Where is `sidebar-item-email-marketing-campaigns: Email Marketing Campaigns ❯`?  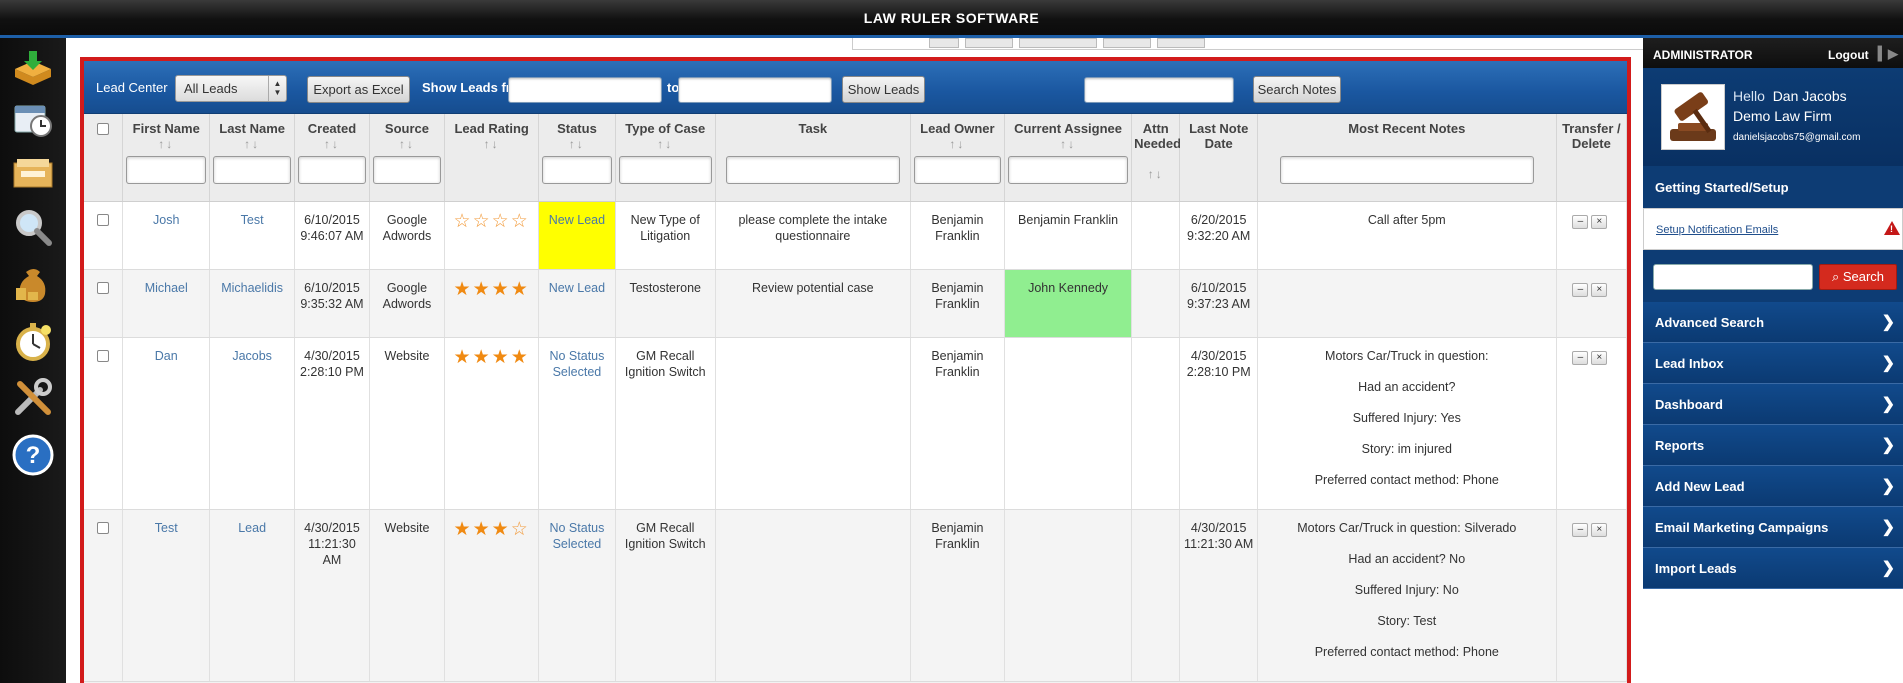
sidebar-item-email-marketing-campaigns: Email Marketing Campaigns ❯ is located at coordinates (1773, 527).